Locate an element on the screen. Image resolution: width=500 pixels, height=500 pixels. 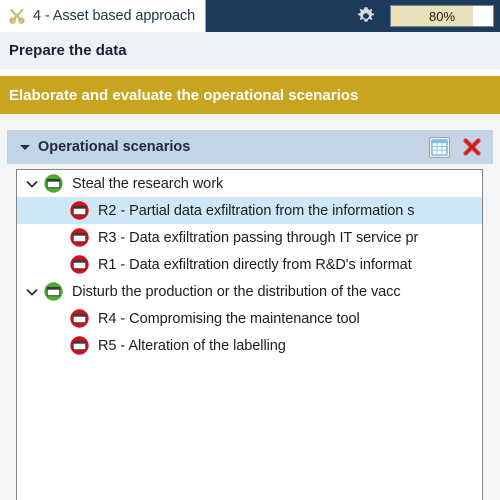
tab-bar-right-tools: 80% is located at coordinates (428, 16).